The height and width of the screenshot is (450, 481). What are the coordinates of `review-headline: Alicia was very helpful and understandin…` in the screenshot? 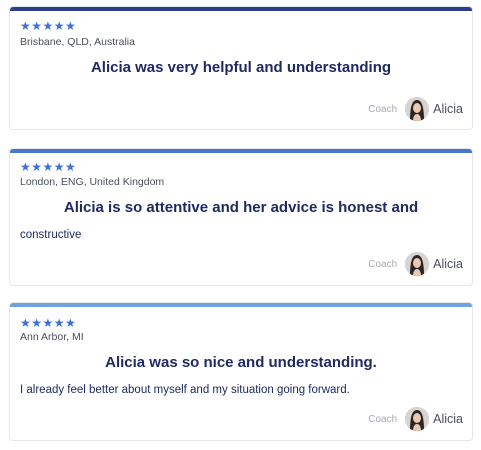 It's located at (241, 67).